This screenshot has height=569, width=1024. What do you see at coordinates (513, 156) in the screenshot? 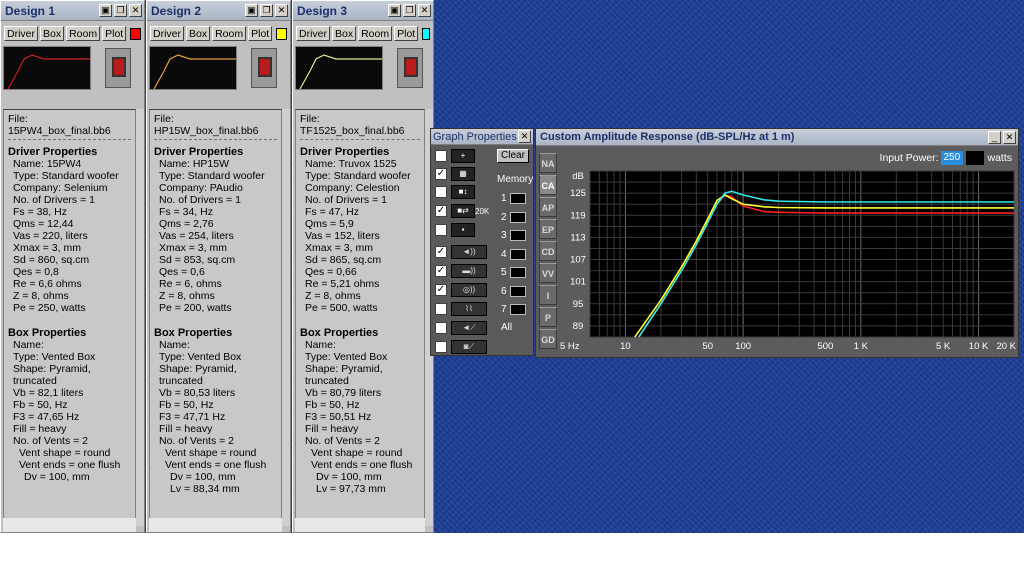
I see `clear-button: Clear` at bounding box center [513, 156].